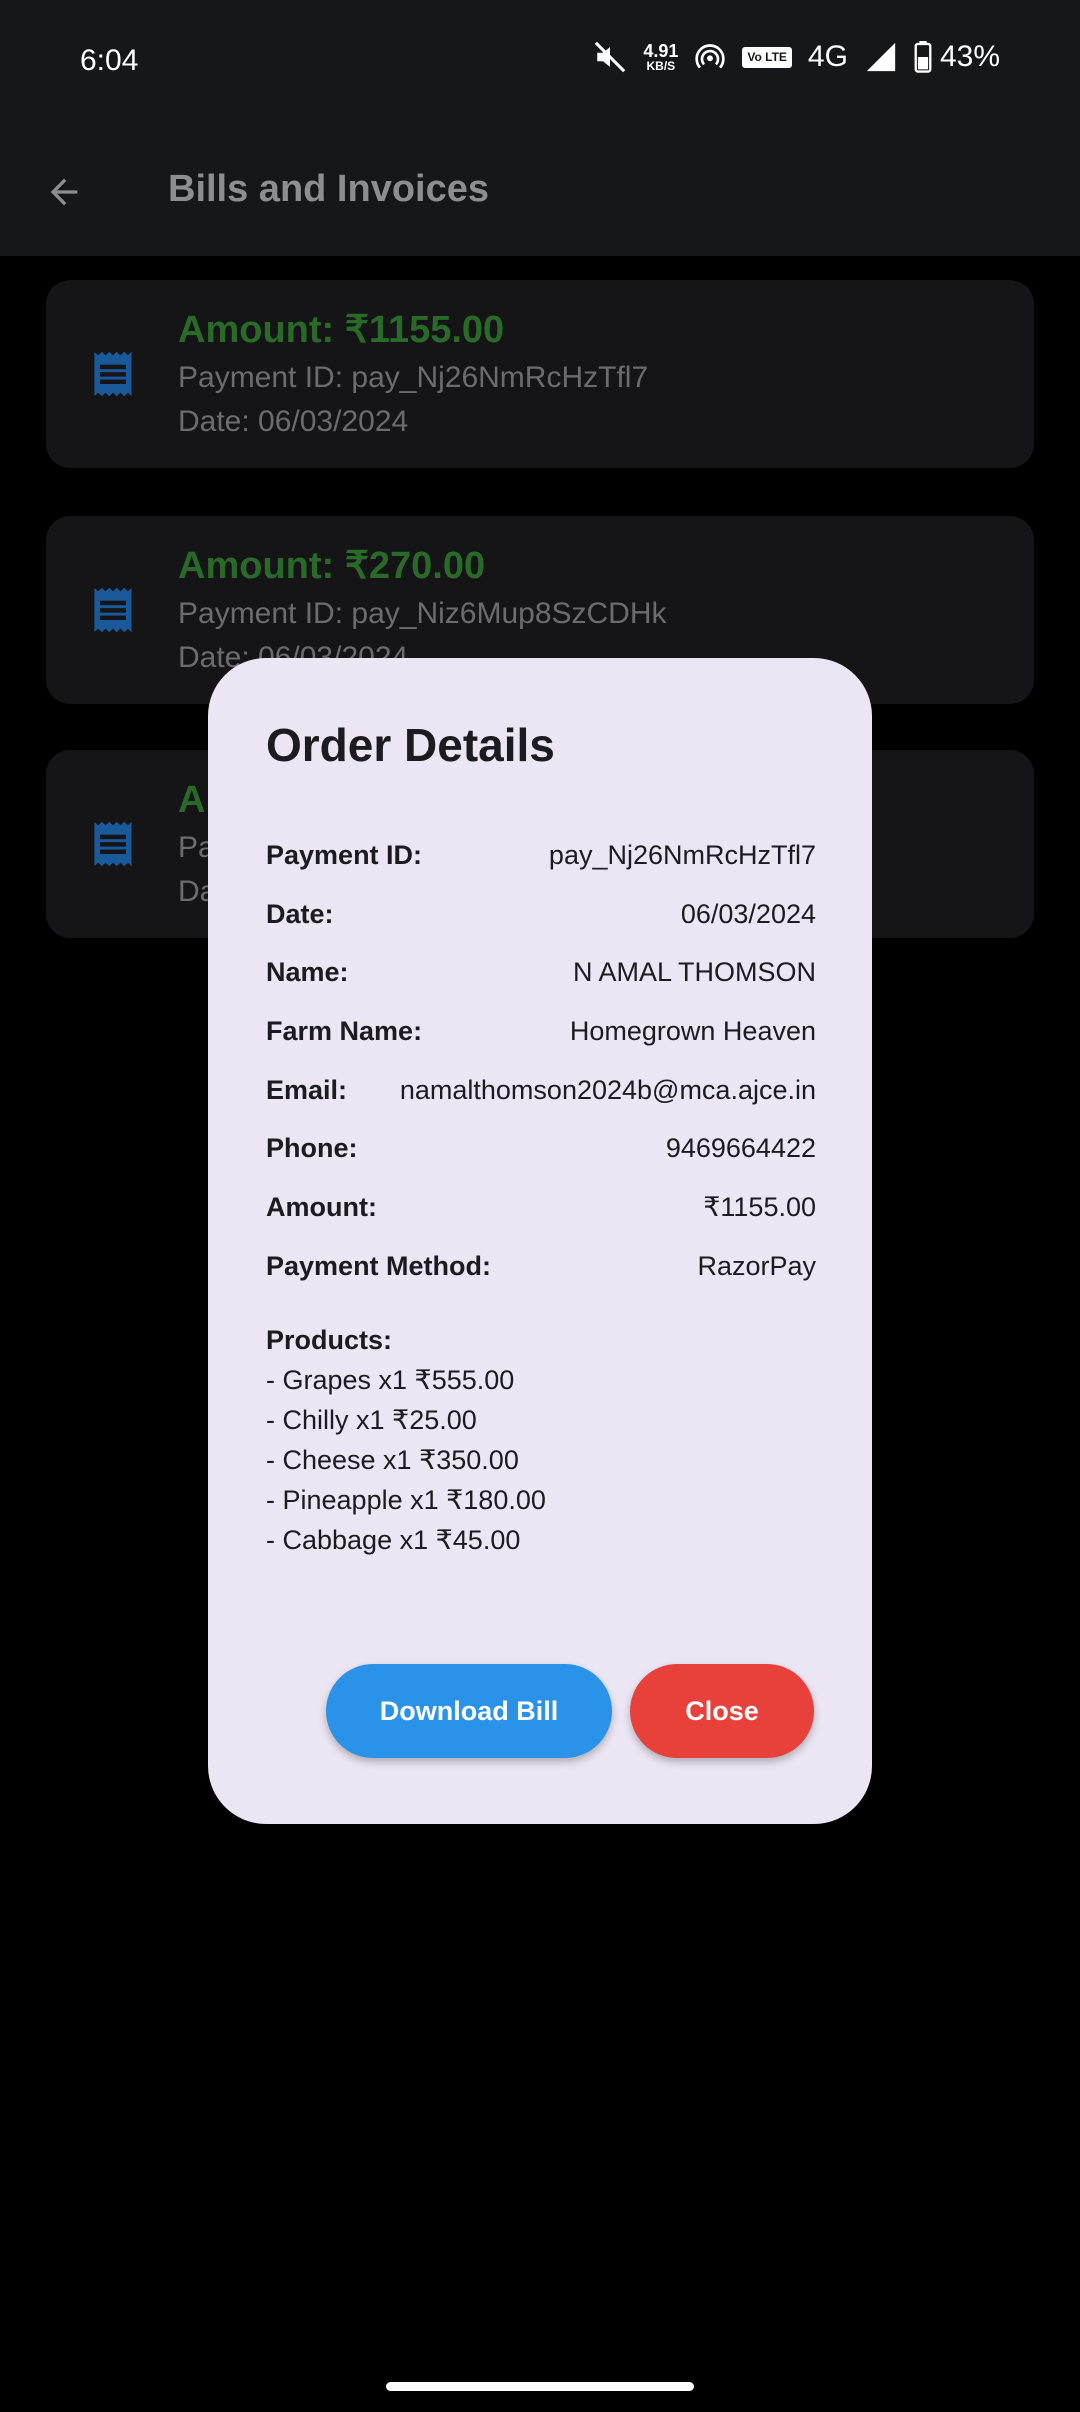  What do you see at coordinates (661, 57) in the screenshot?
I see `net-speed: 4.91 KB/S` at bounding box center [661, 57].